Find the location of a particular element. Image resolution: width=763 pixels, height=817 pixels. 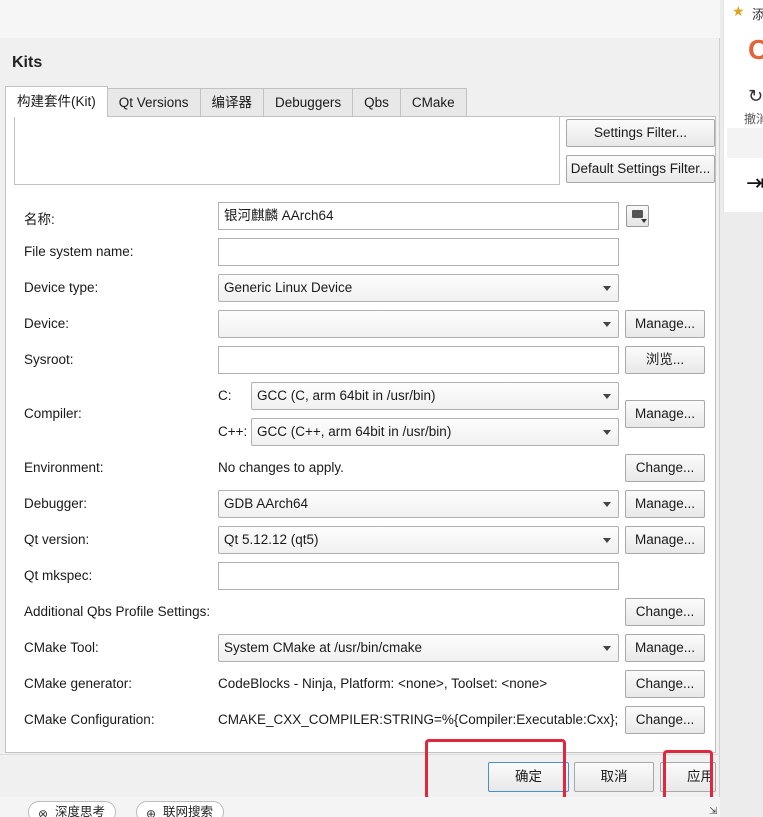

device-type-value: Generic Linux Device is located at coordinates (288, 287).